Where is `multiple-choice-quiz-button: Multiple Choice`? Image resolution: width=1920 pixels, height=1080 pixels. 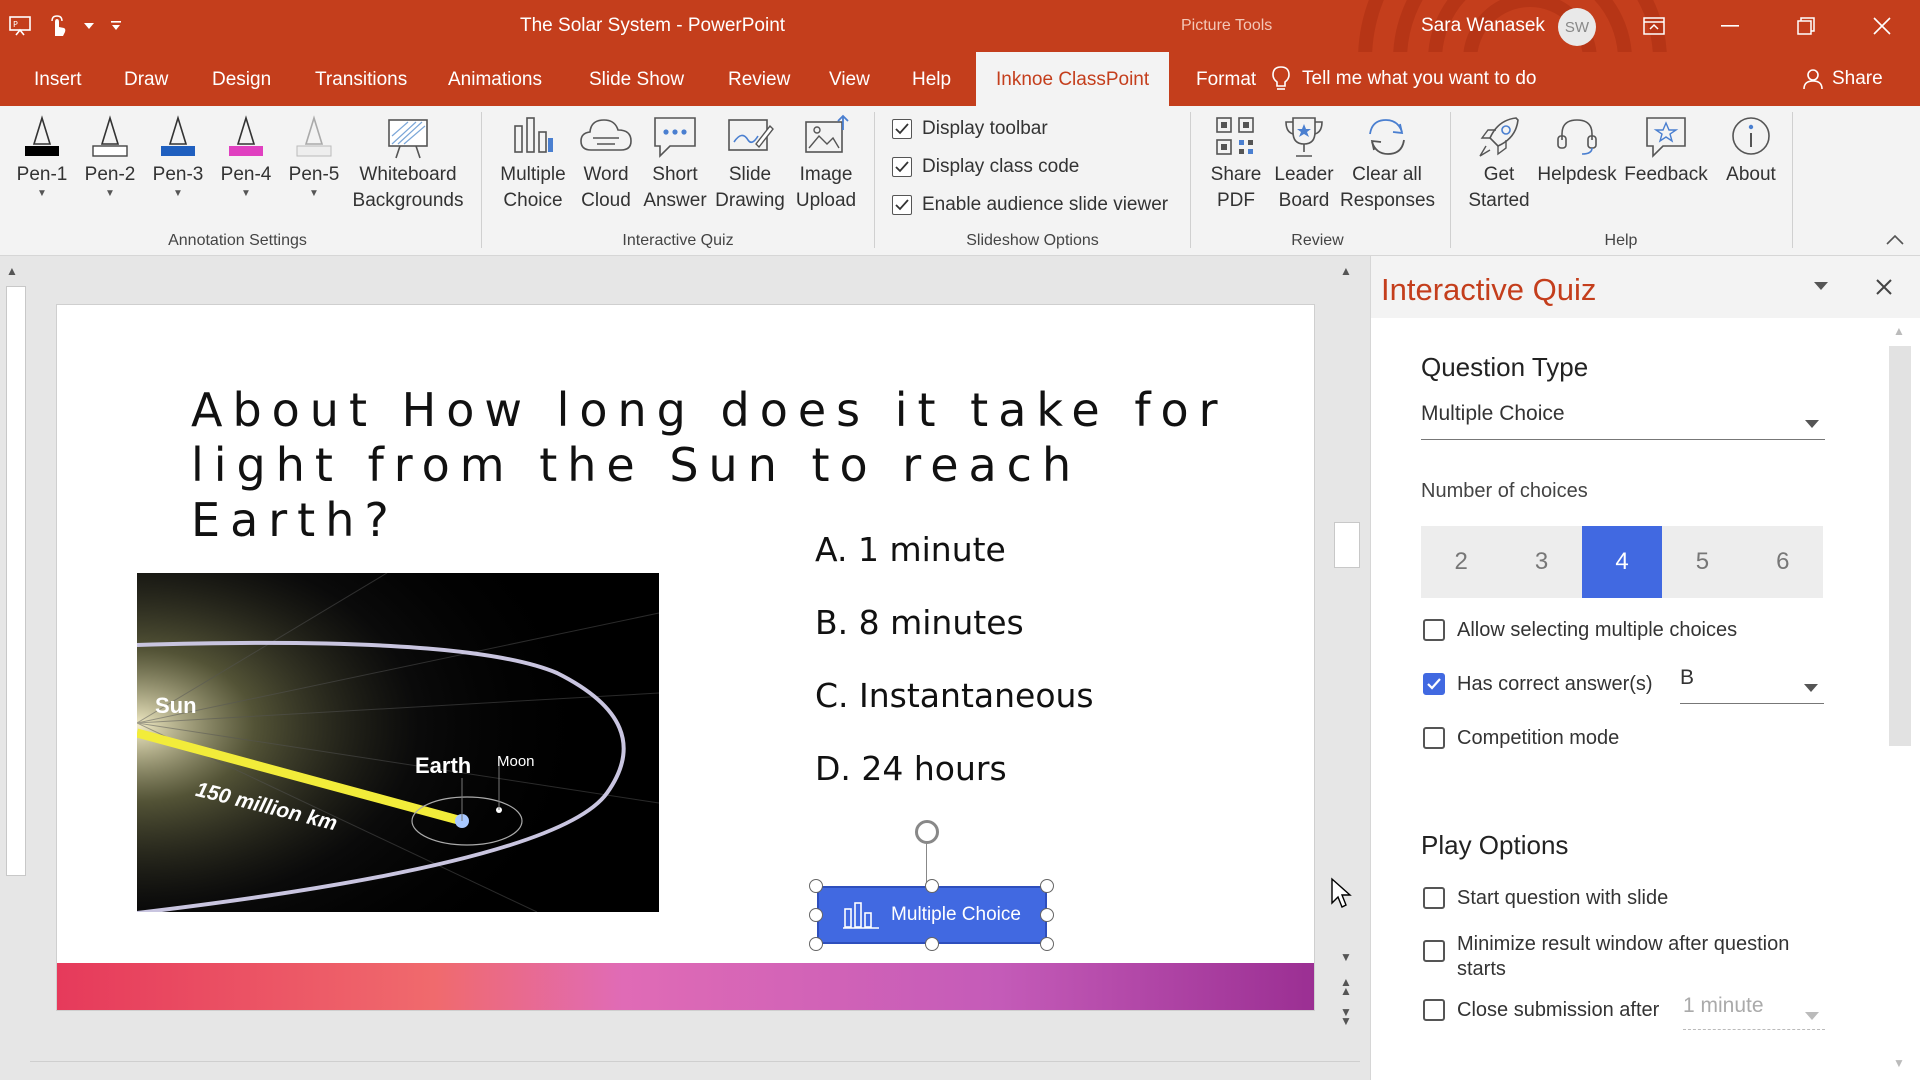 multiple-choice-quiz-button: Multiple Choice is located at coordinates (932, 915).